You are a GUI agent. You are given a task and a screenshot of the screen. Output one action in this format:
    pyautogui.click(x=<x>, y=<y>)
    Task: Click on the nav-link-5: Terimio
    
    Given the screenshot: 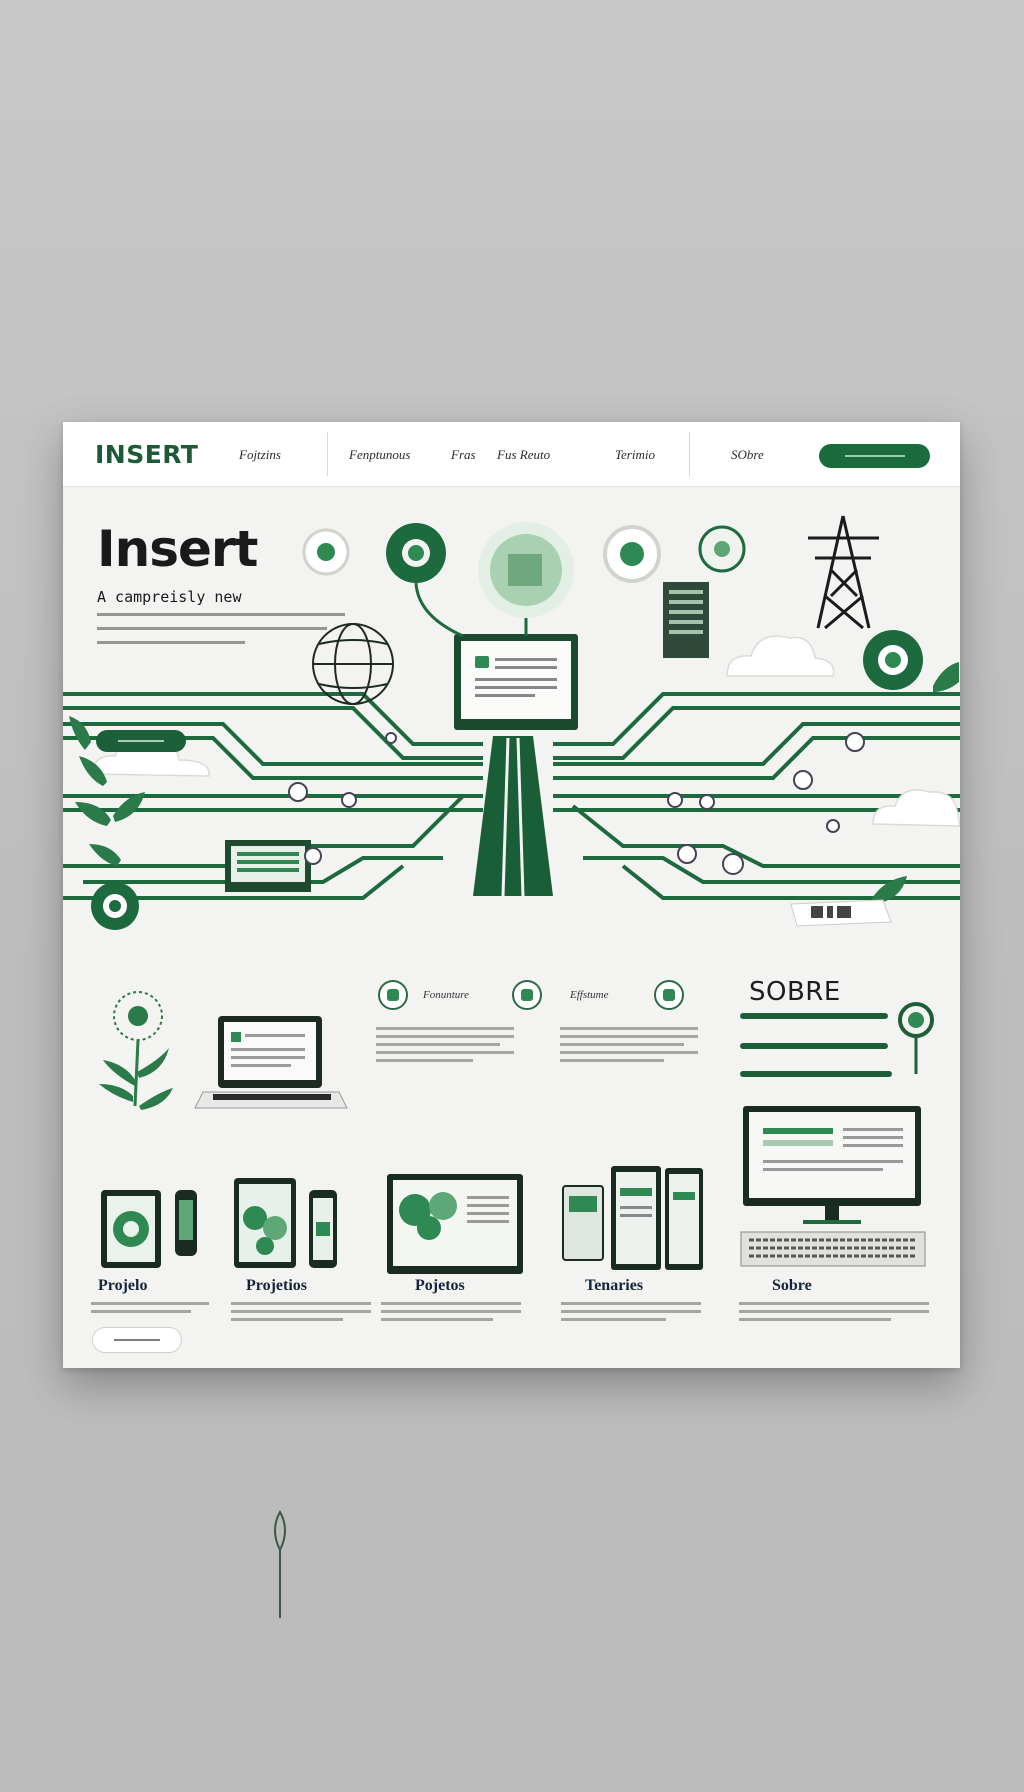 What is the action you would take?
    pyautogui.click(x=635, y=455)
    